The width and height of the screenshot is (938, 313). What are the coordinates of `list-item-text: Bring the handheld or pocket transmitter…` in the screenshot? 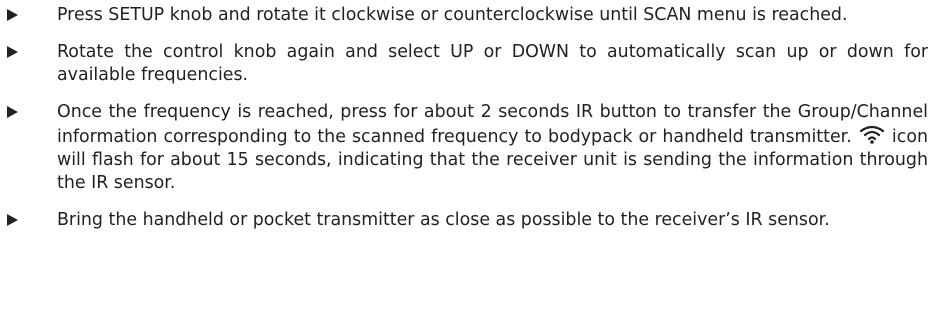 It's located at (443, 220).